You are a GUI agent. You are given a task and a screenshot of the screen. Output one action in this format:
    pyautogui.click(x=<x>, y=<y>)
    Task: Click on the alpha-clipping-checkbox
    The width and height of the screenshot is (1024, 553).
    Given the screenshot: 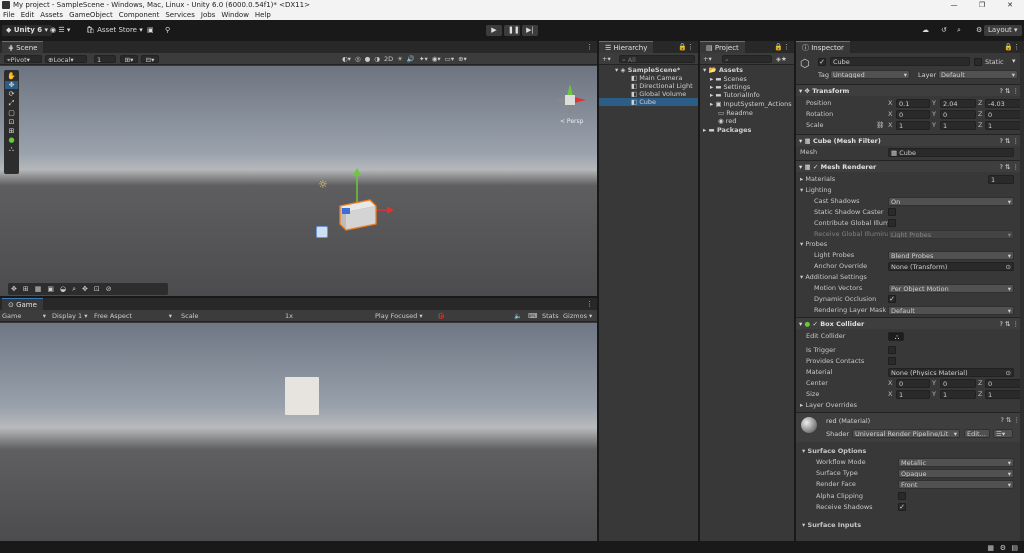 What is the action you would take?
    pyautogui.click(x=902, y=496)
    